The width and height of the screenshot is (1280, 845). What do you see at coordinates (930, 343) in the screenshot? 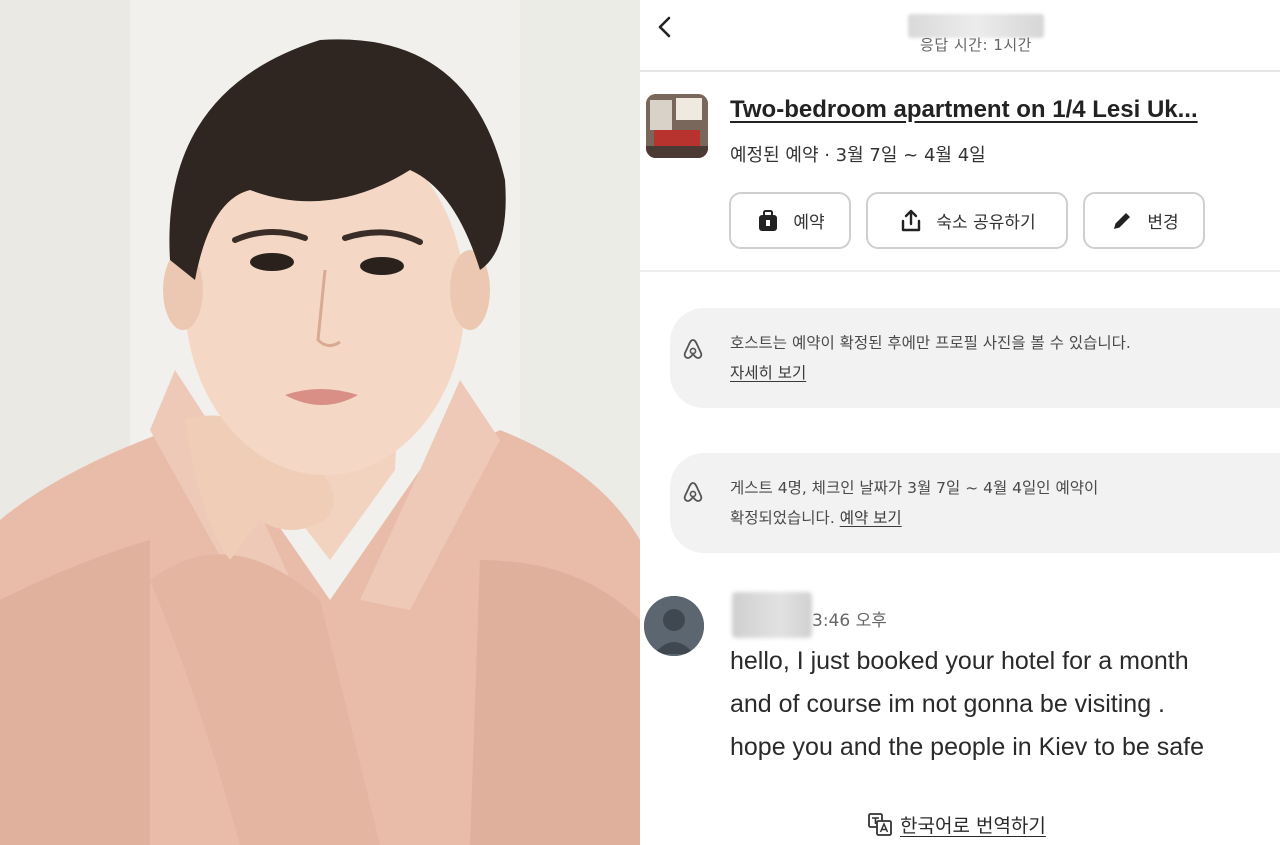
I see `notice-message: 호스트는 예약이 확정된 후에만 프로필 사진을 볼 수 있습니다.` at bounding box center [930, 343].